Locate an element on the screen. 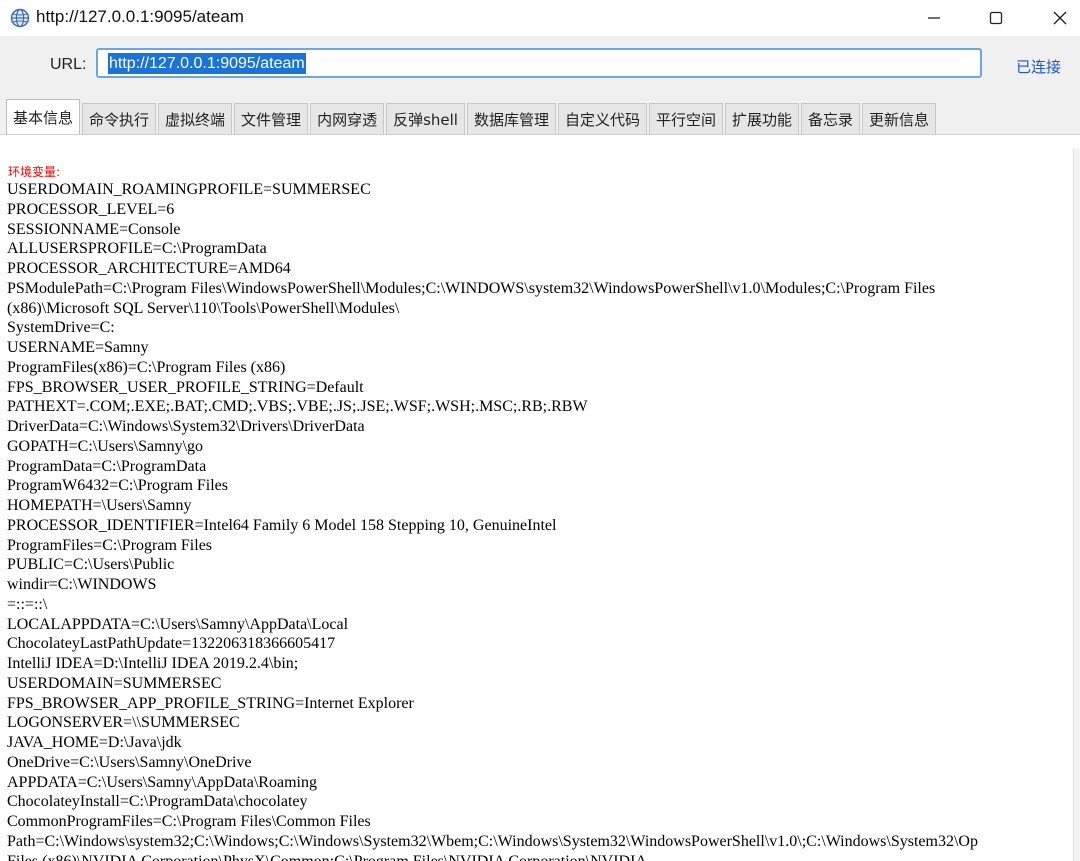 The image size is (1080, 861). tab-command-exec: 命令执行 is located at coordinates (119, 118).